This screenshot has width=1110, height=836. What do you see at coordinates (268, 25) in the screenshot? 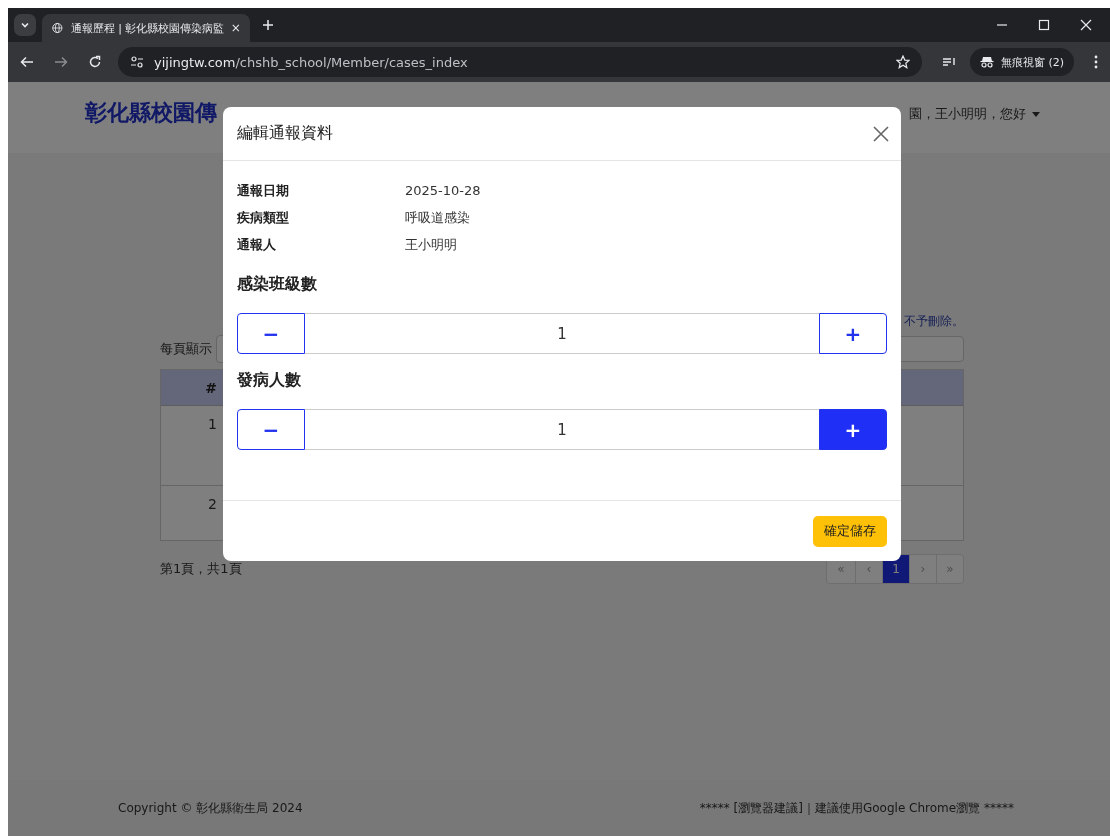
I see `new-tab-icon` at bounding box center [268, 25].